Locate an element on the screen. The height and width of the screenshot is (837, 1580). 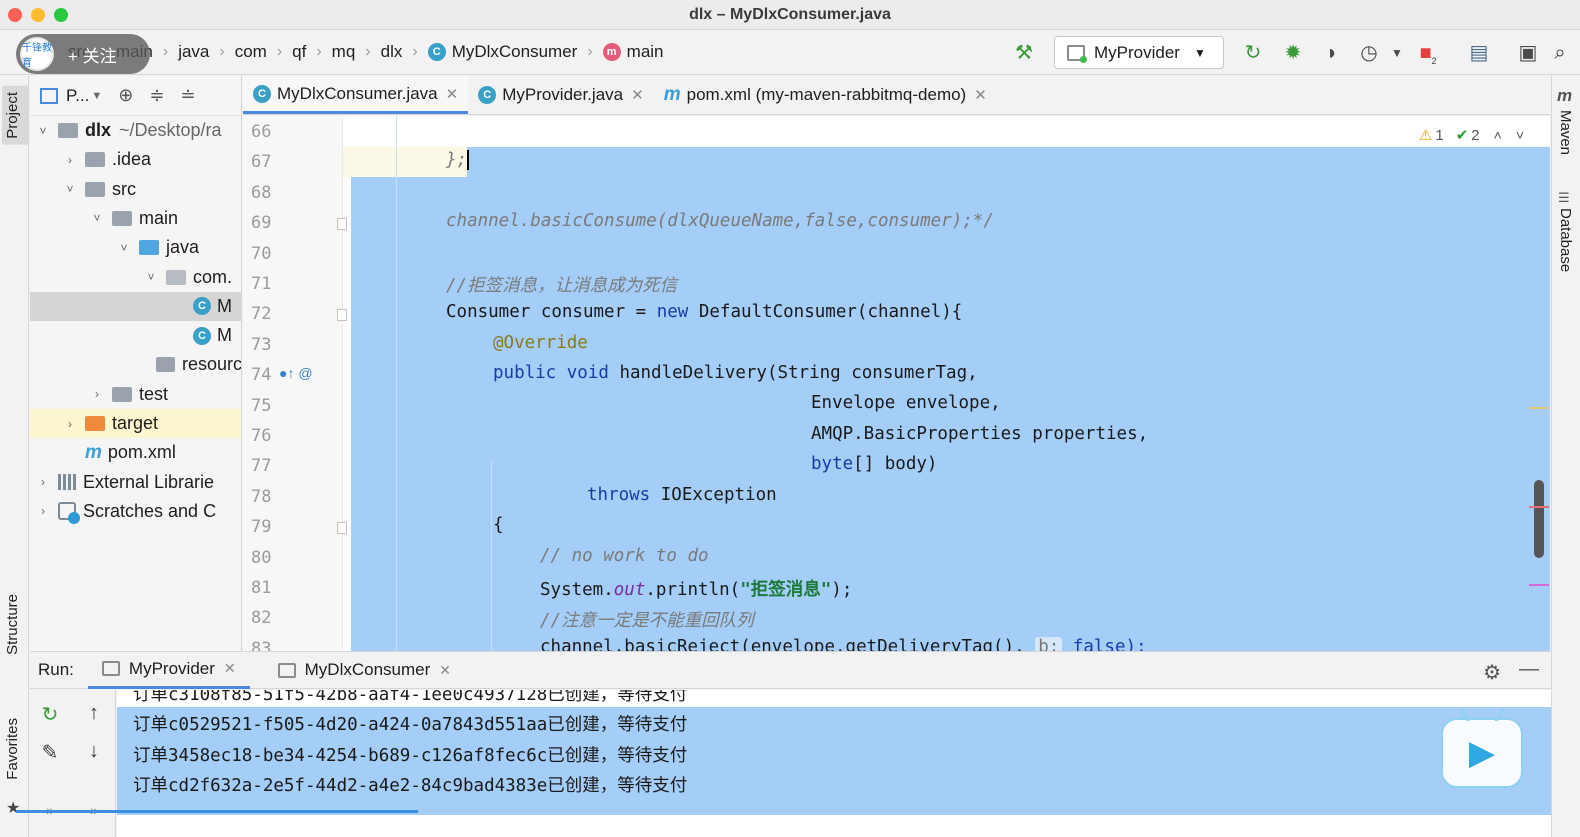
debug-bug-icon: ✹ is located at coordinates (1293, 53).